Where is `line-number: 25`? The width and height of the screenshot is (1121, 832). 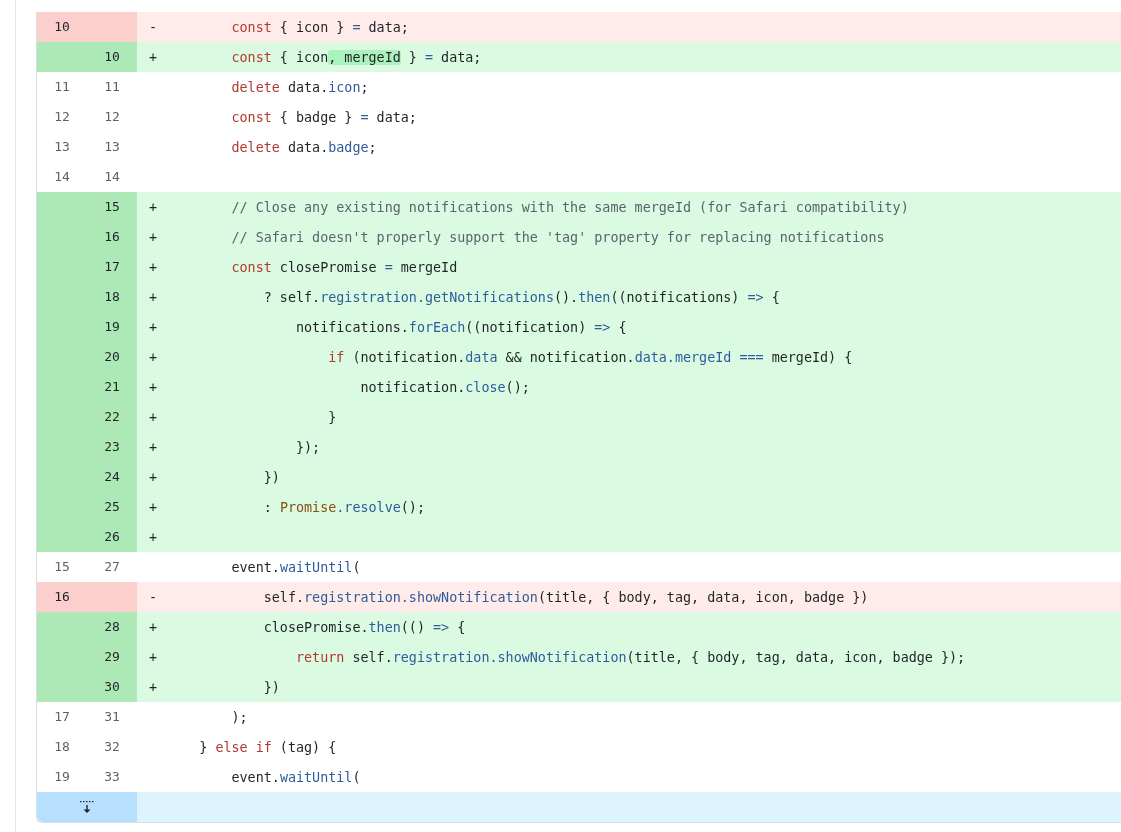 line-number: 25 is located at coordinates (112, 507).